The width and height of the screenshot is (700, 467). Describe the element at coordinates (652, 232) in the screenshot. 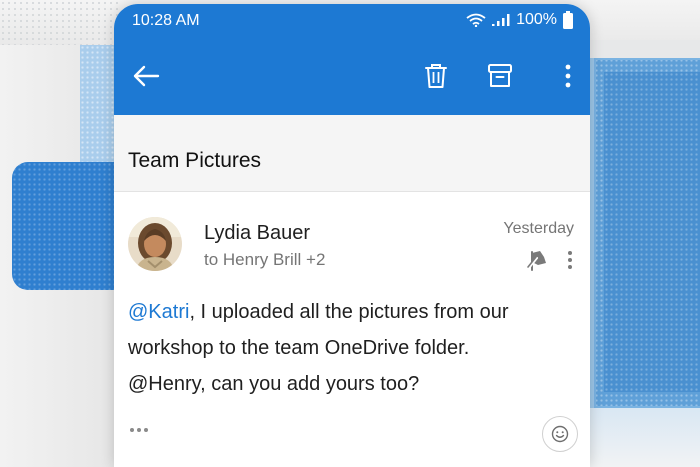

I see `background-blue-panel-inner` at that location.